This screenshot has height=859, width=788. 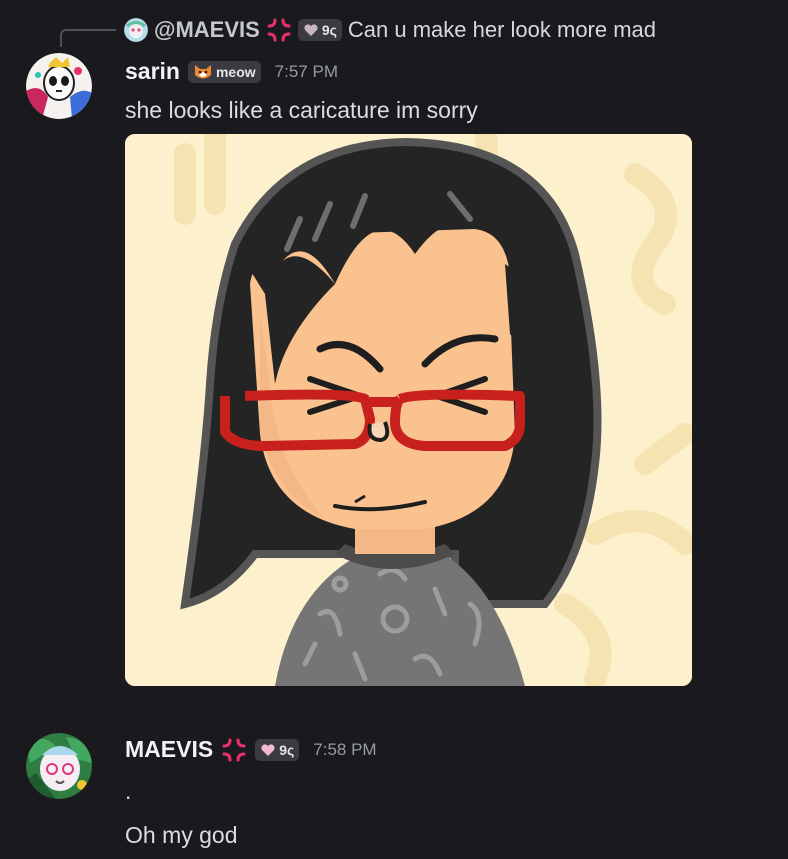 I want to click on cat-icon, so click(x=202, y=71).